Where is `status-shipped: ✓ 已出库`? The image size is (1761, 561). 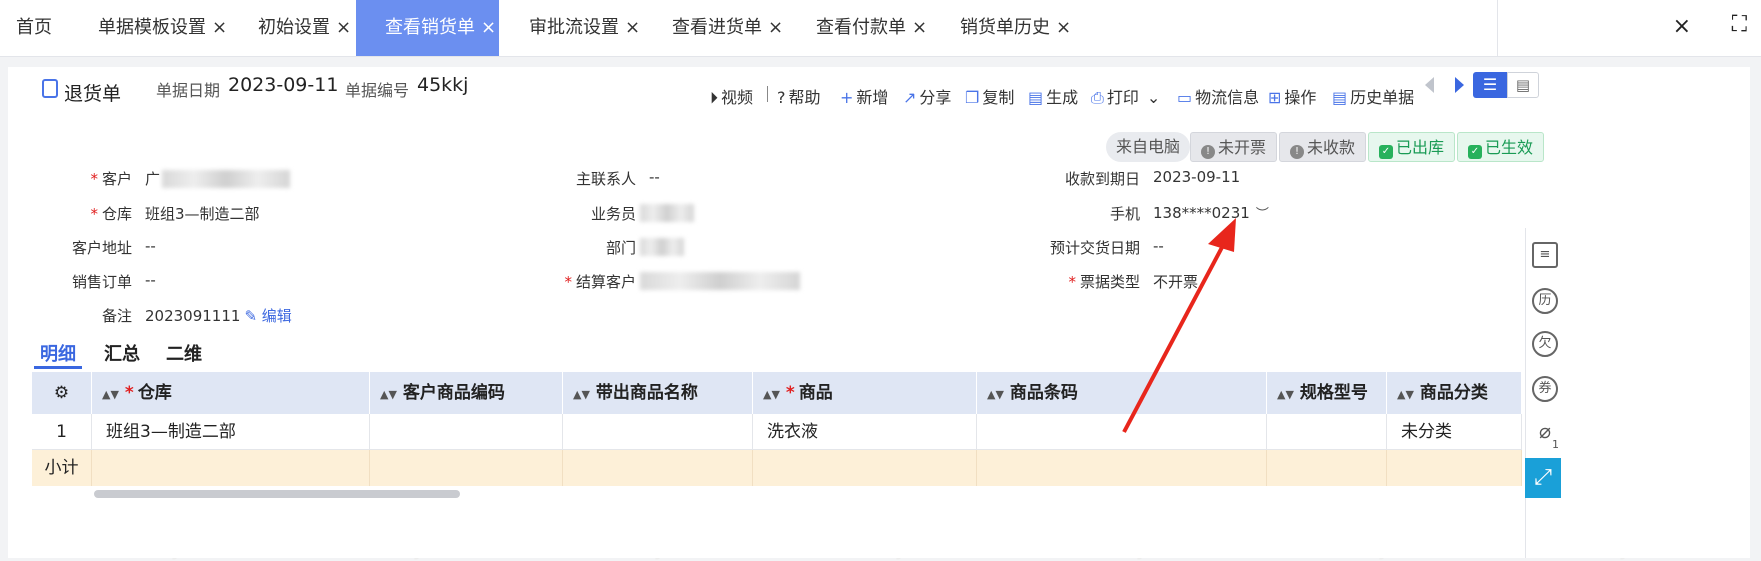
status-shipped: ✓ 已出库 is located at coordinates (1412, 147).